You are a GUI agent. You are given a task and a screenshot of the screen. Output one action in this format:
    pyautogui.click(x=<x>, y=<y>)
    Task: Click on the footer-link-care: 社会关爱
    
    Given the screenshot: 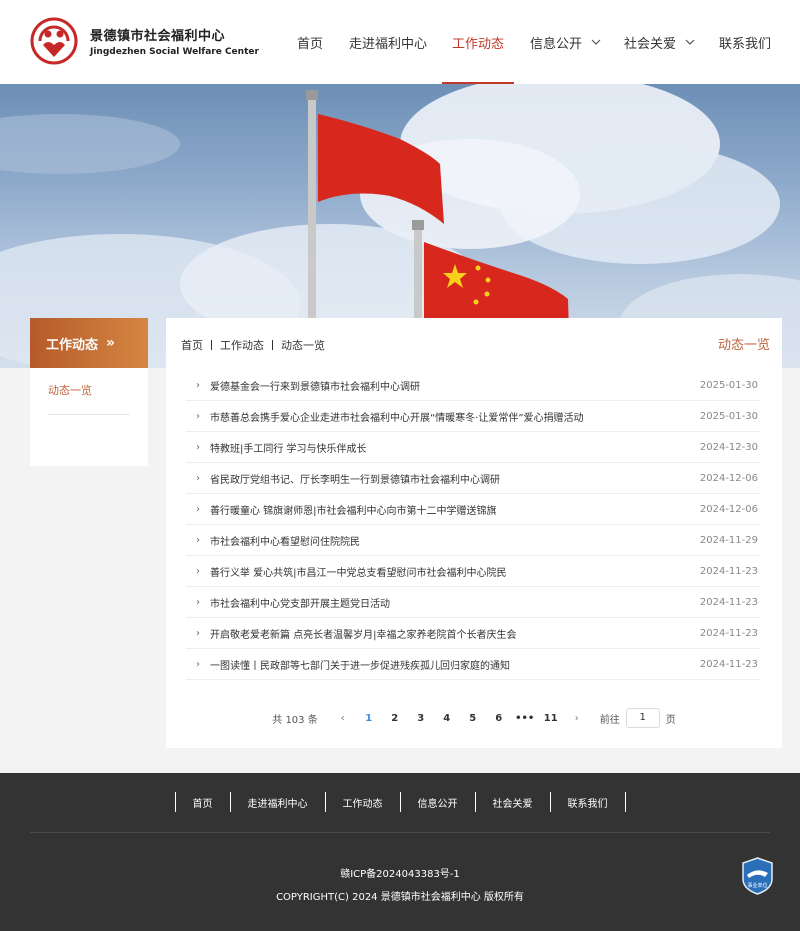 What is the action you would take?
    pyautogui.click(x=513, y=802)
    